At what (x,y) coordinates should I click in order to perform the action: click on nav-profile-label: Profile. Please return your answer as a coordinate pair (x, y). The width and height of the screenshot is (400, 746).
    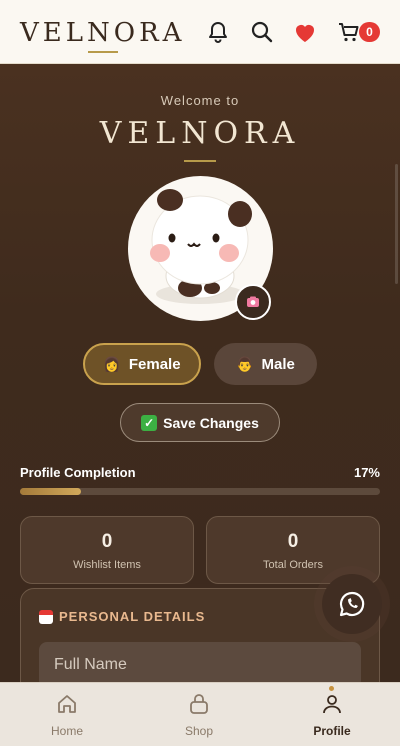
    Looking at the image, I should click on (332, 731).